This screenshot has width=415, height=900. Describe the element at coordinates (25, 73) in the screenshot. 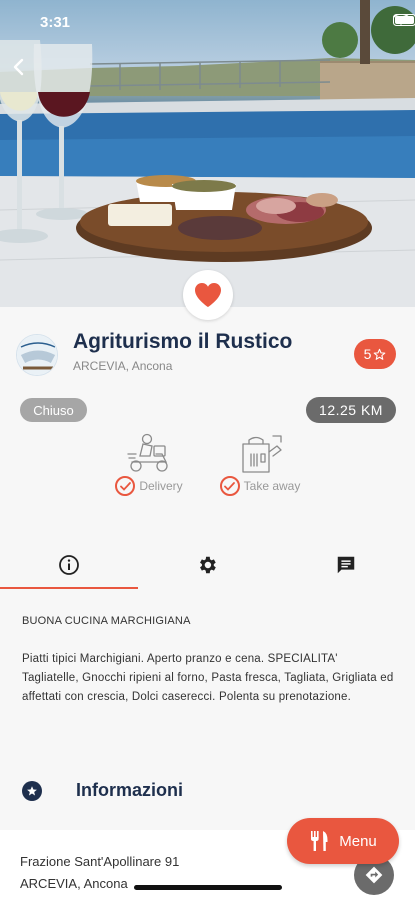

I see `back-button` at that location.